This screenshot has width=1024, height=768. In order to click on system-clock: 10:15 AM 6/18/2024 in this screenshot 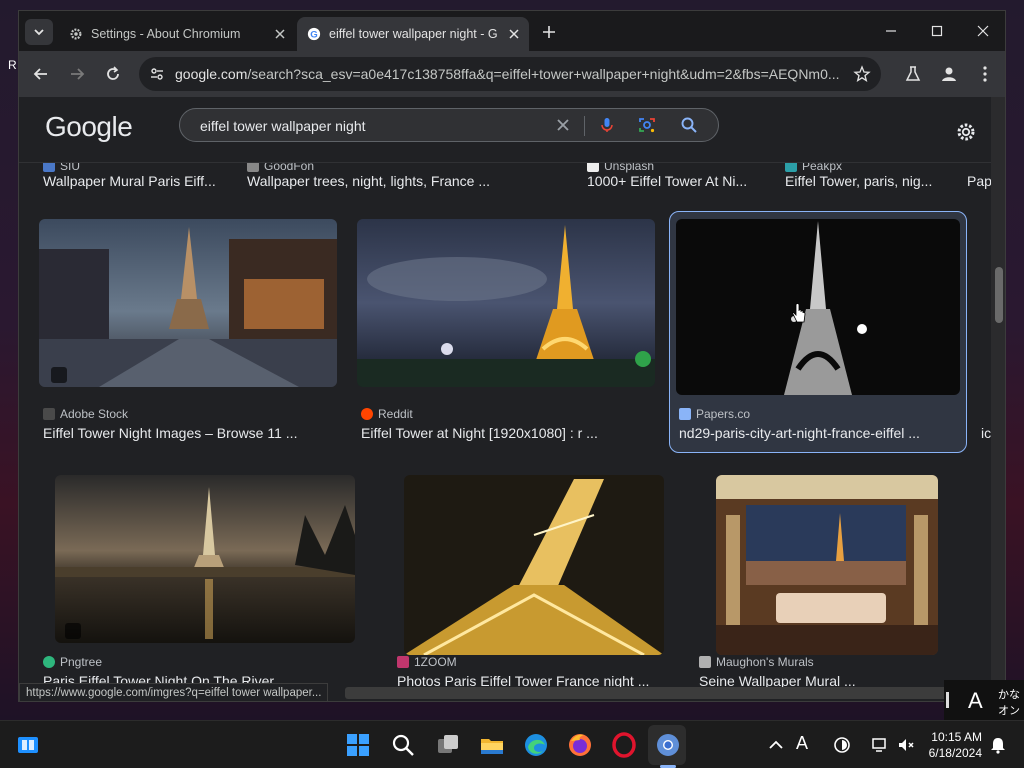, I will do `click(955, 745)`.